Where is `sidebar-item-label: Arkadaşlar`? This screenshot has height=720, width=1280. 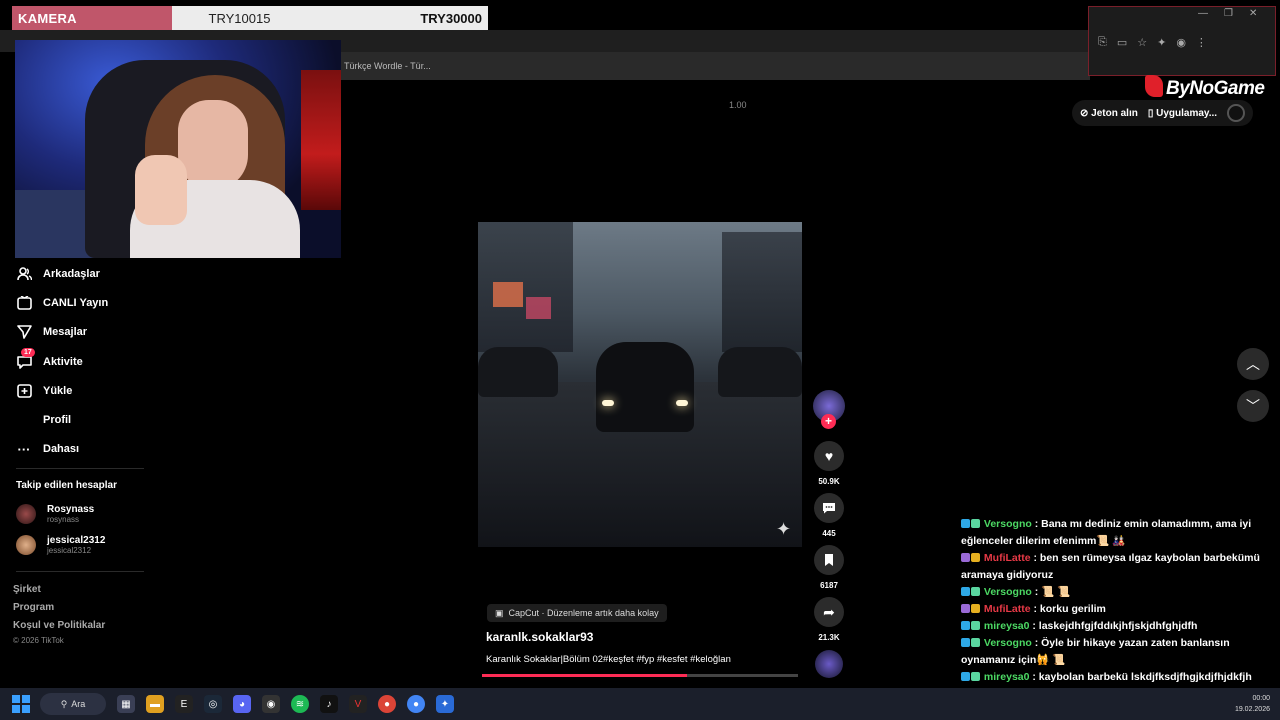 sidebar-item-label: Arkadaşlar is located at coordinates (71, 273).